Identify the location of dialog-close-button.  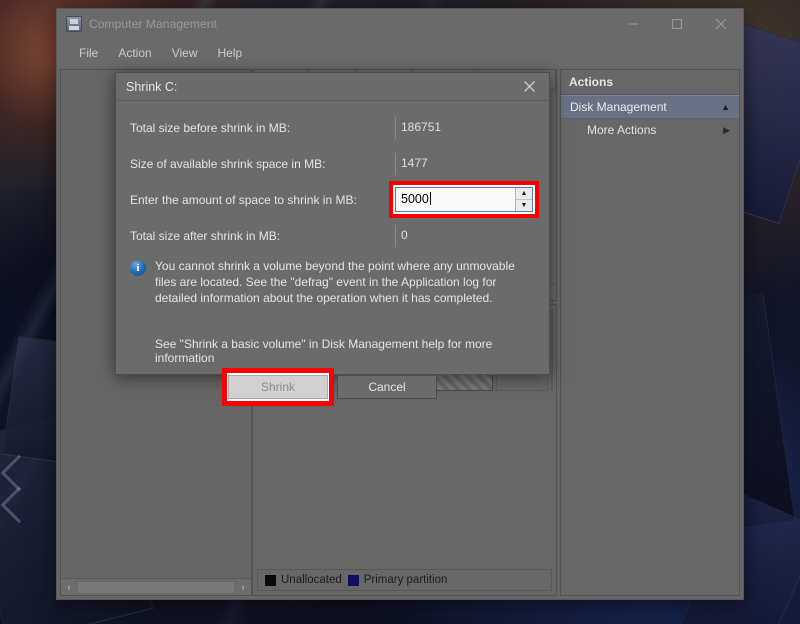
(529, 86).